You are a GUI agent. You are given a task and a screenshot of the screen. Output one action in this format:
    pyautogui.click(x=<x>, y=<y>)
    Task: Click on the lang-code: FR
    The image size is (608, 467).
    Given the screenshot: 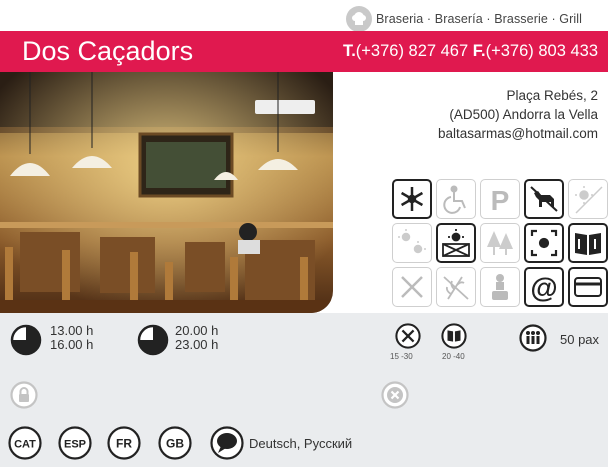 What is the action you would take?
    pyautogui.click(x=124, y=444)
    